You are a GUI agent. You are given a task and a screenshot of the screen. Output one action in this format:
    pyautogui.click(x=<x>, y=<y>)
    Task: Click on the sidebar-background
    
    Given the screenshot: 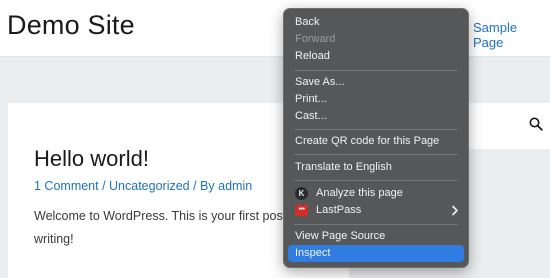 What is the action you would take?
    pyautogui.click(x=506, y=219)
    